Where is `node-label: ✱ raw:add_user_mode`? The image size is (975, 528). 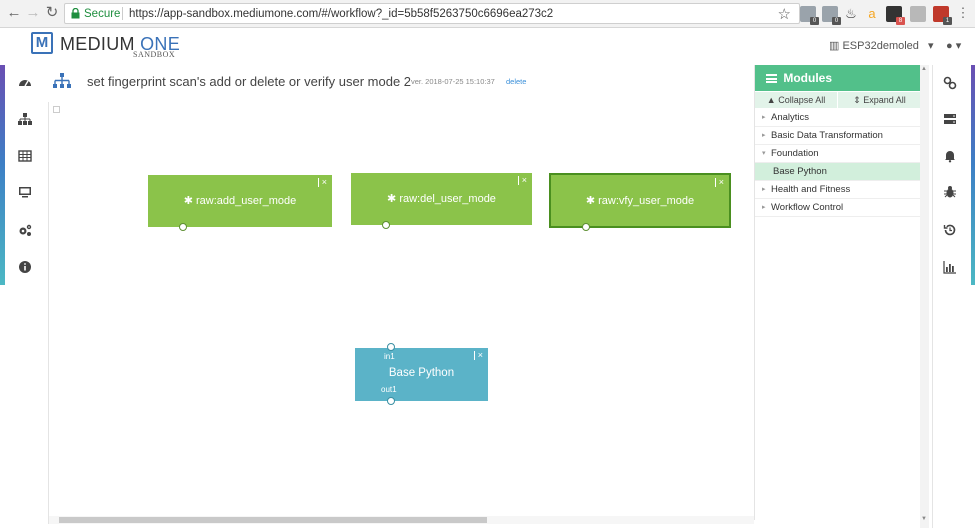
node-label: ✱ raw:add_user_mode is located at coordinates (240, 201).